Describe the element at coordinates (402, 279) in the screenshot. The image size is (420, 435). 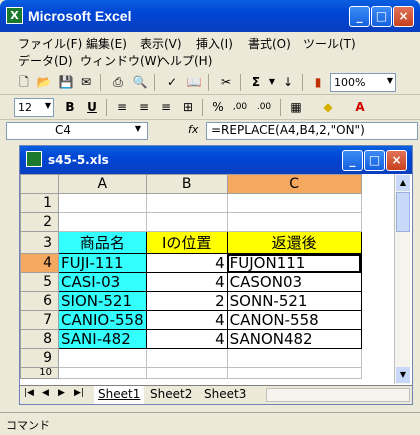
I see `vertical-scrollbar: ▲ ▼` at that location.